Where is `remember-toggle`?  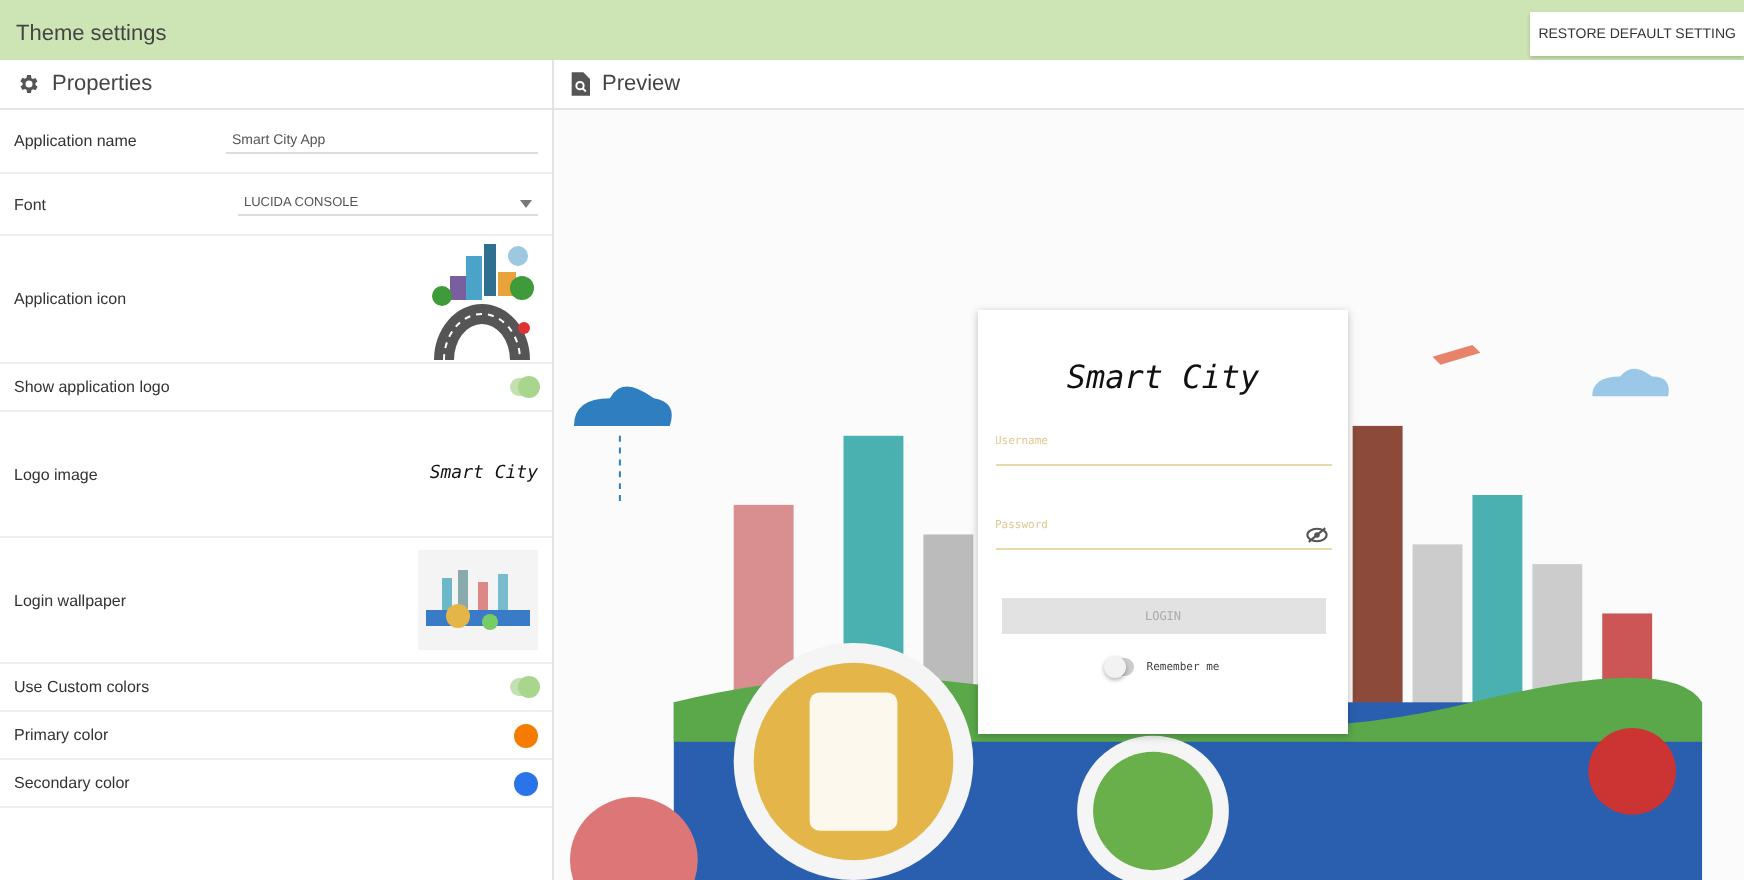 remember-toggle is located at coordinates (1120, 667).